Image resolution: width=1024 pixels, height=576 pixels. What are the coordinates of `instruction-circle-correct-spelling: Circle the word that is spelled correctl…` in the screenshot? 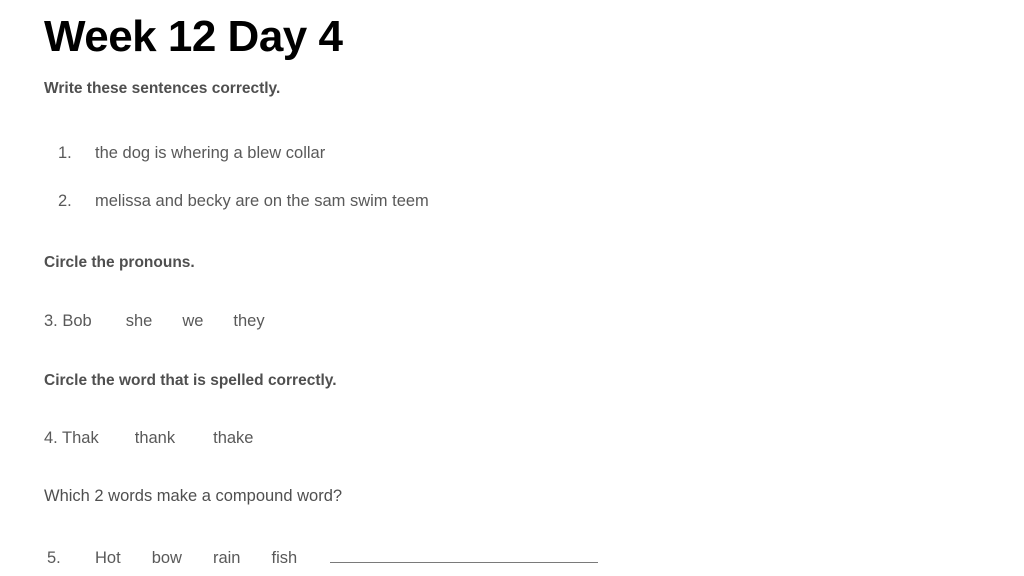 It's located at (190, 380).